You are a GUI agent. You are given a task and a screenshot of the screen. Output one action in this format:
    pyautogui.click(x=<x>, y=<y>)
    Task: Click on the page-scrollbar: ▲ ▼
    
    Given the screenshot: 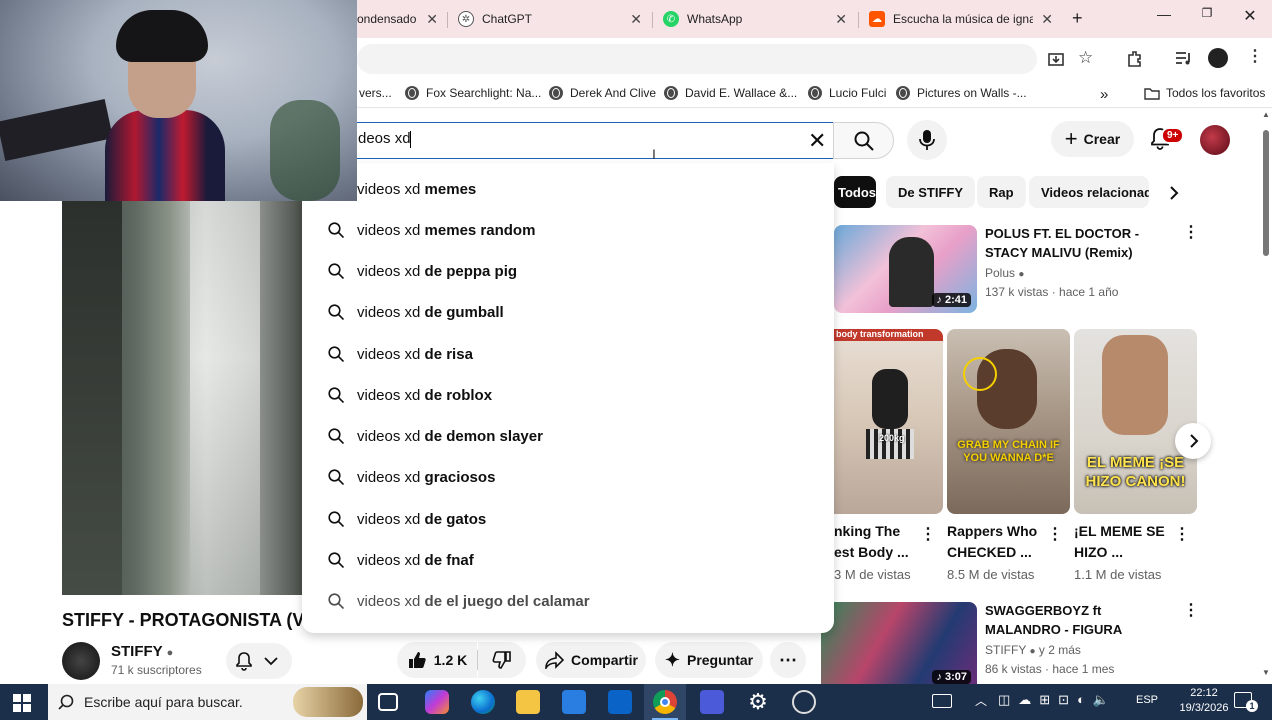 What is the action you would take?
    pyautogui.click(x=1266, y=396)
    